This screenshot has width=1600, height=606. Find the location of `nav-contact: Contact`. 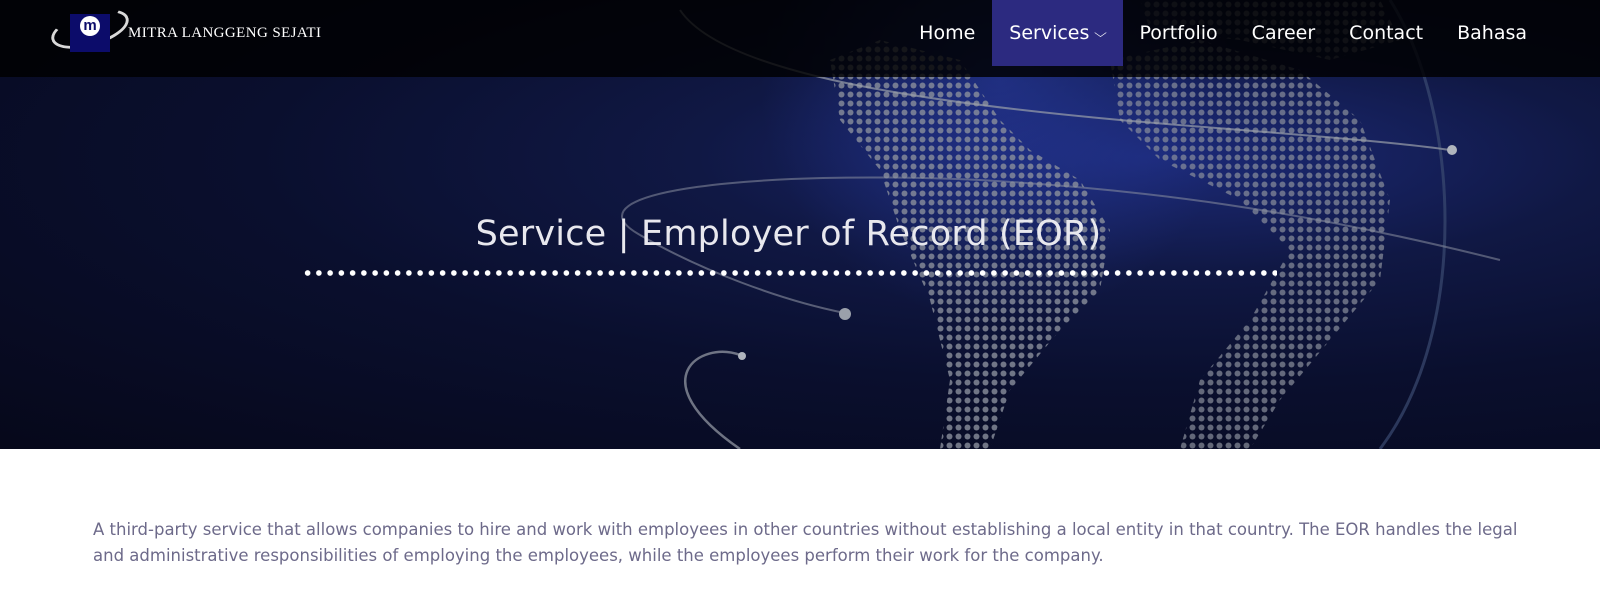

nav-contact: Contact is located at coordinates (1386, 33).